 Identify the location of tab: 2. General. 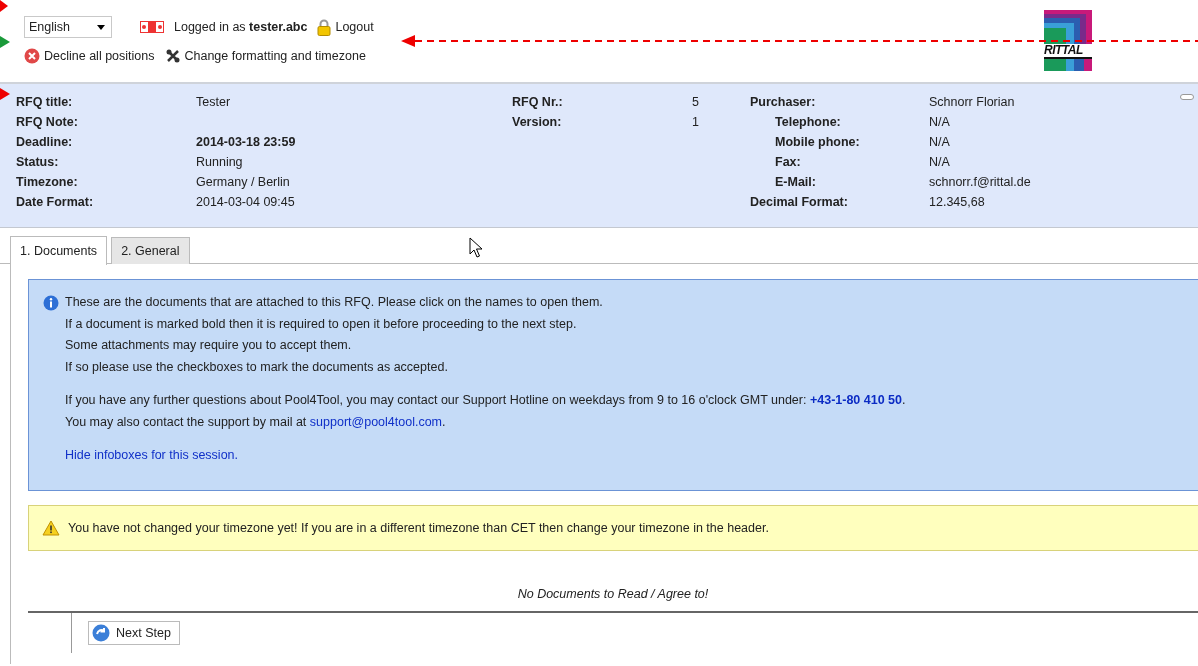
(150, 250).